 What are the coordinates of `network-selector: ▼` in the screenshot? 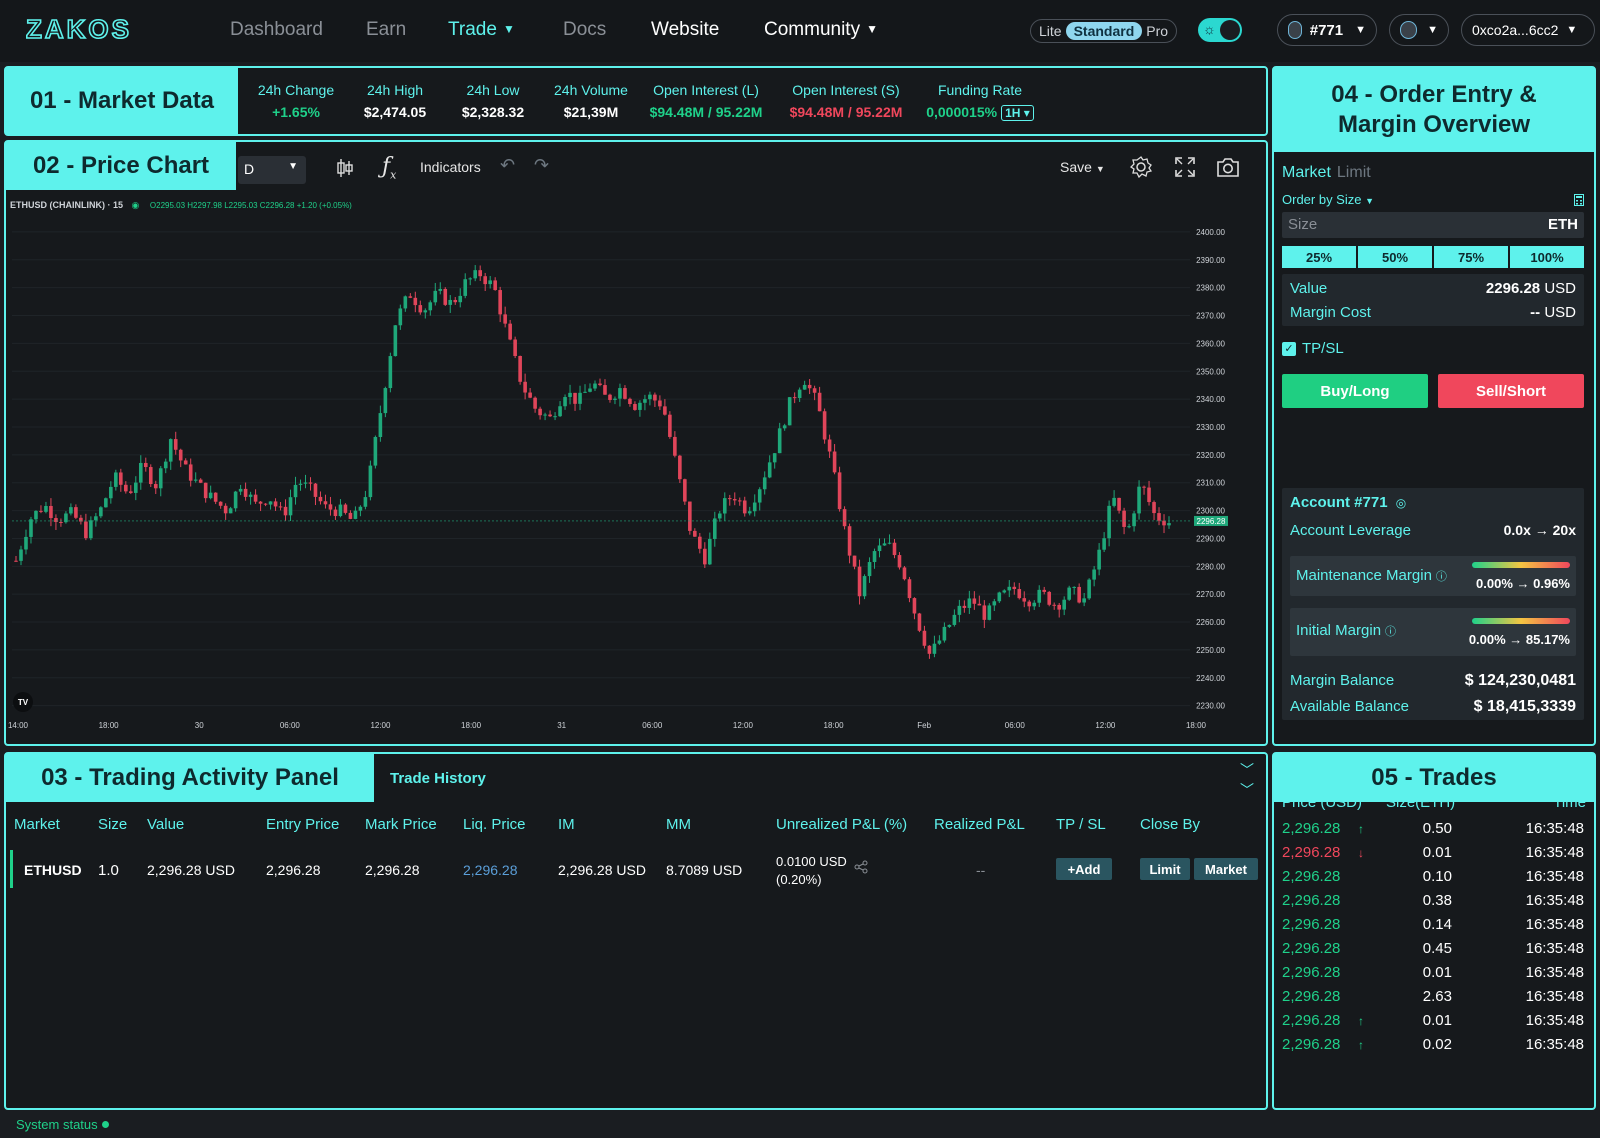 It's located at (1419, 30).